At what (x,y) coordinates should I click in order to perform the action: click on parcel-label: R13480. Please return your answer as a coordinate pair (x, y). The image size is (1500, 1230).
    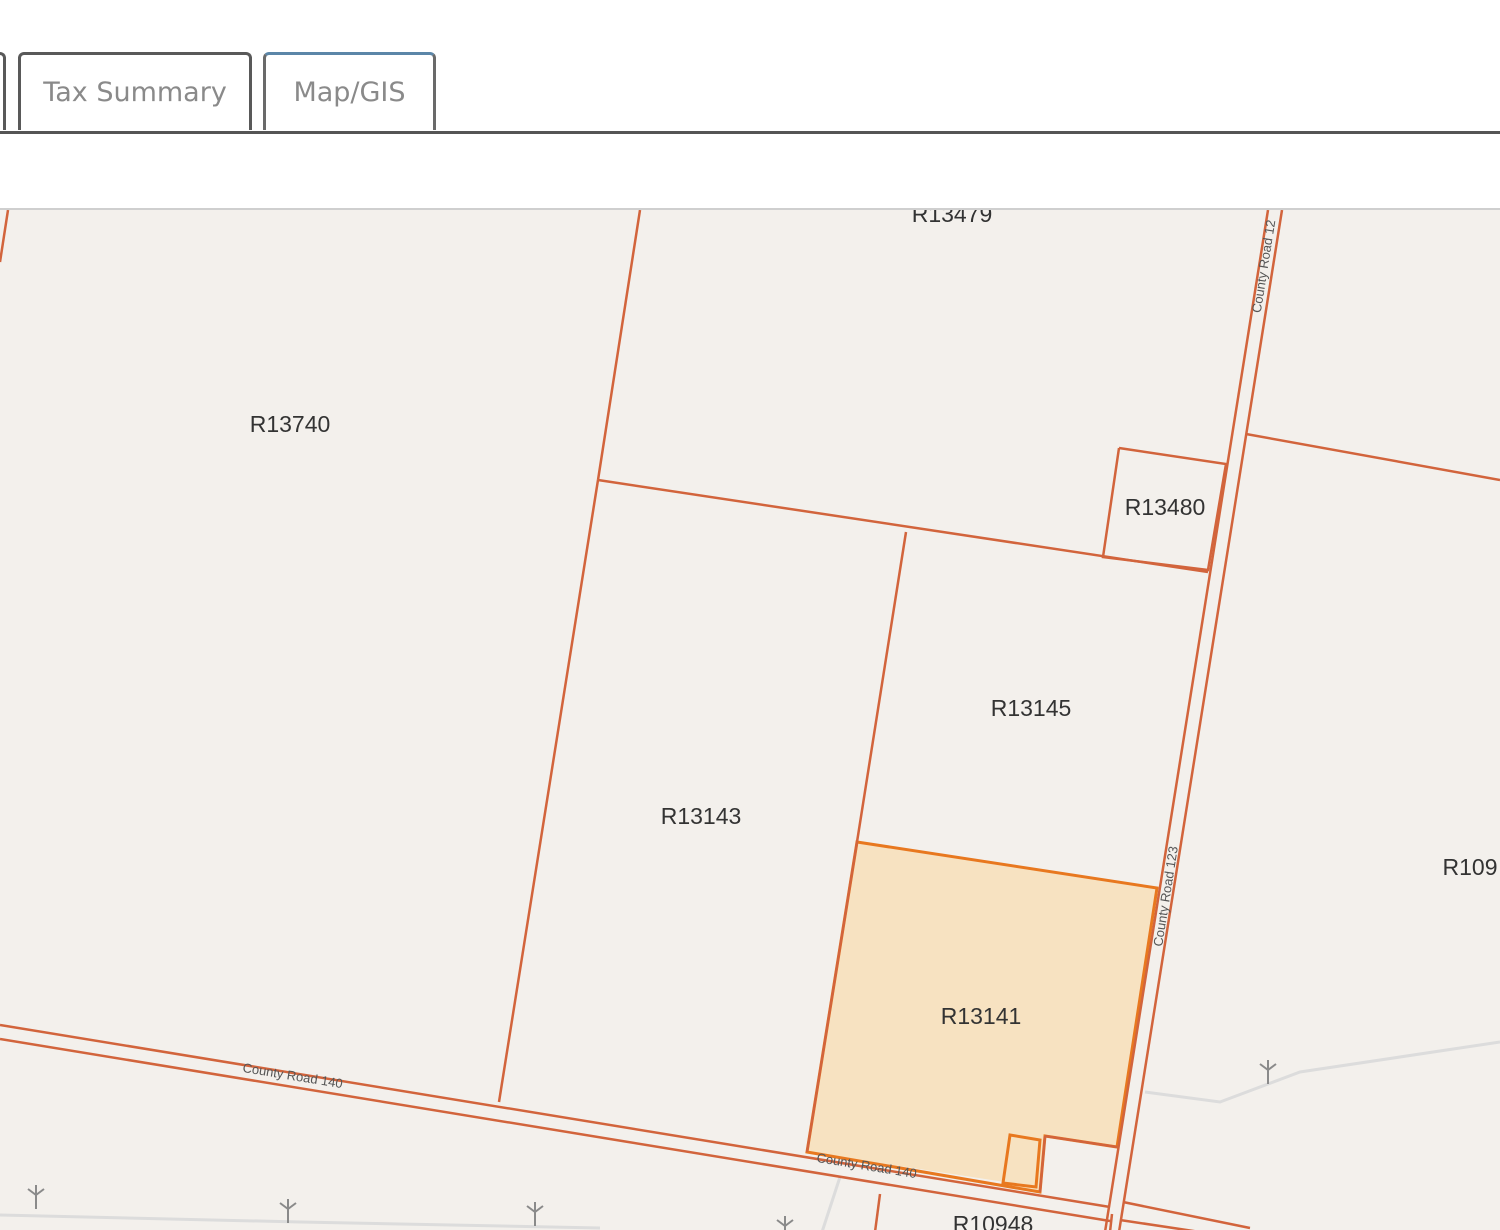
    Looking at the image, I should click on (1165, 507).